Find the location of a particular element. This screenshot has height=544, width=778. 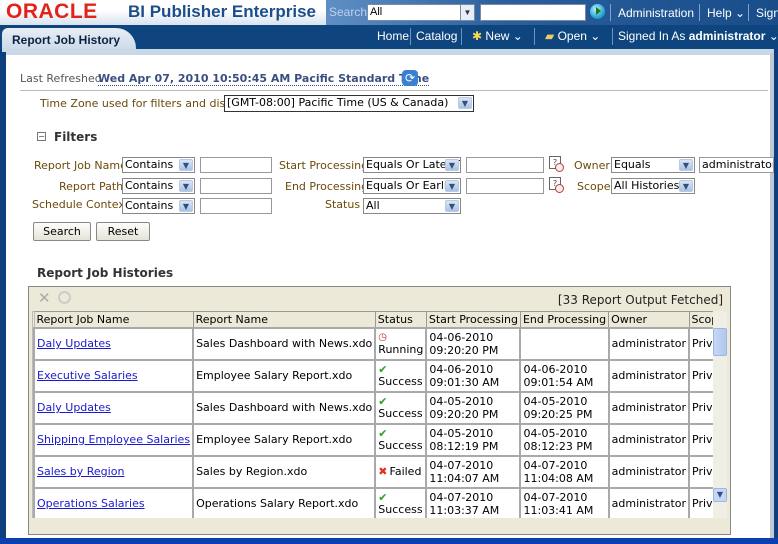

column-header-report-job-name: Report Job Name is located at coordinates (113, 319).